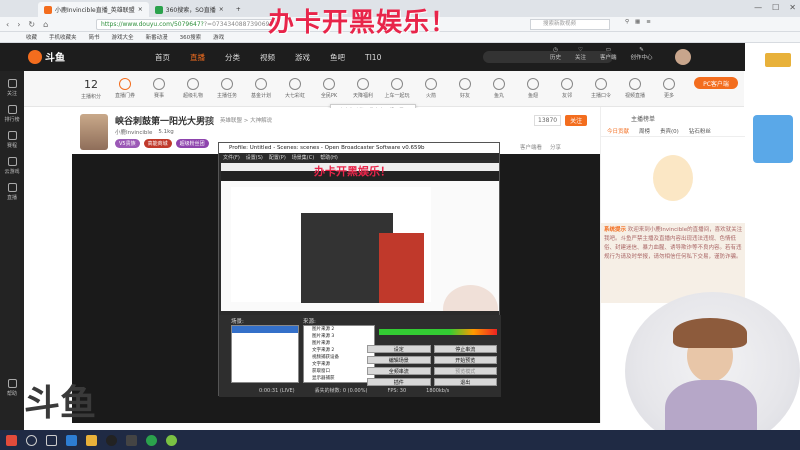 The height and width of the screenshot is (450, 800). I want to click on feature-item: 更多, so click(669, 88).